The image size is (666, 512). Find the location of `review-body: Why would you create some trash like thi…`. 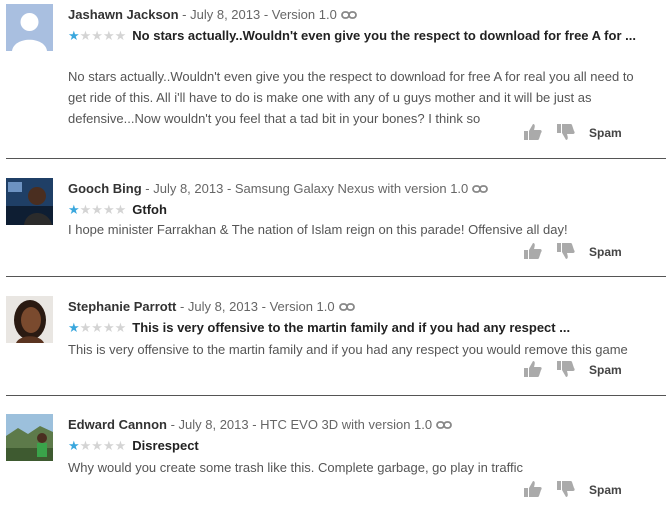

review-body: Why would you create some trash like thi… is located at coordinates (295, 467).